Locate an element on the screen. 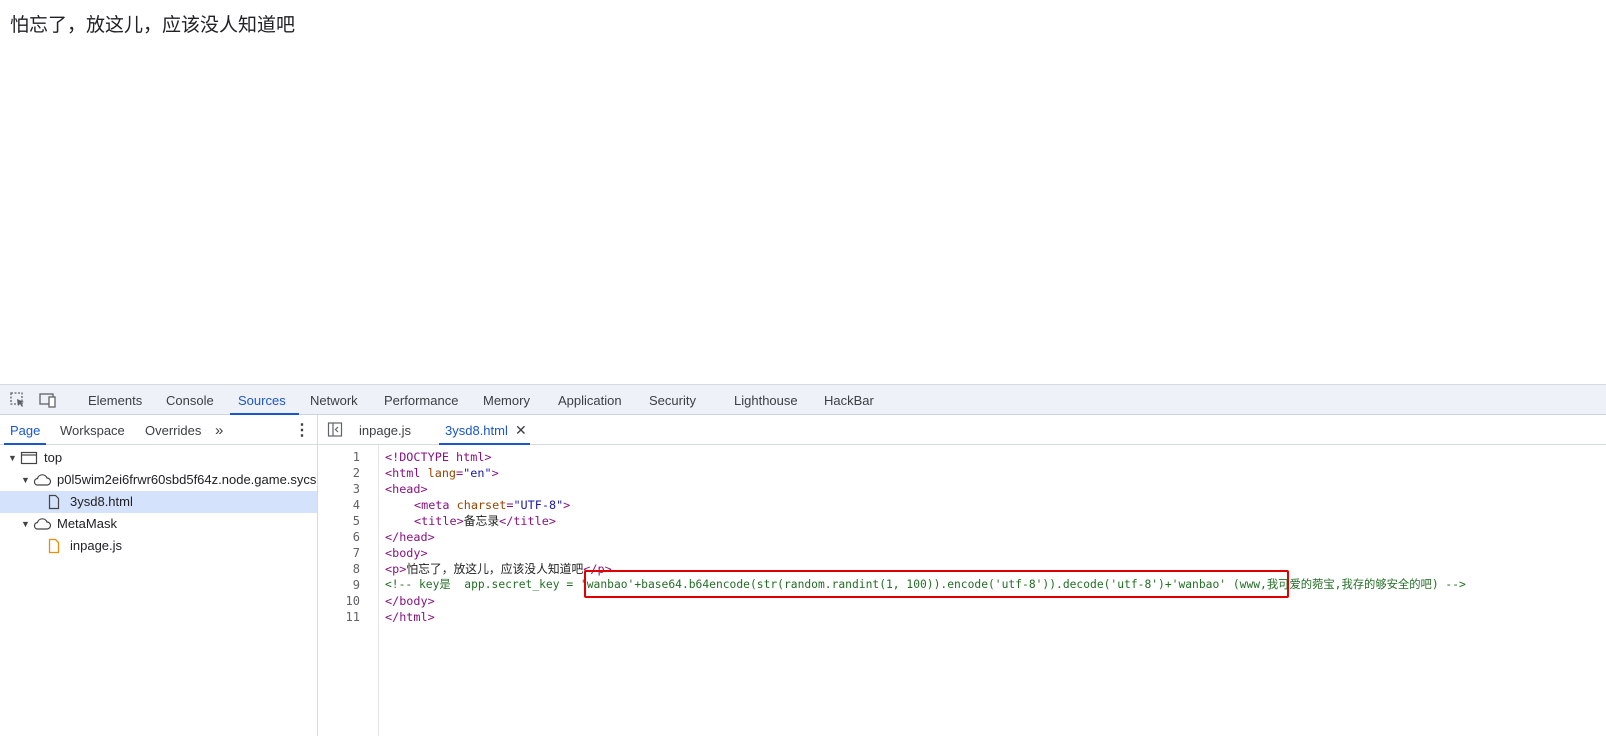 The image size is (1606, 736). file-icon is located at coordinates (54, 503).